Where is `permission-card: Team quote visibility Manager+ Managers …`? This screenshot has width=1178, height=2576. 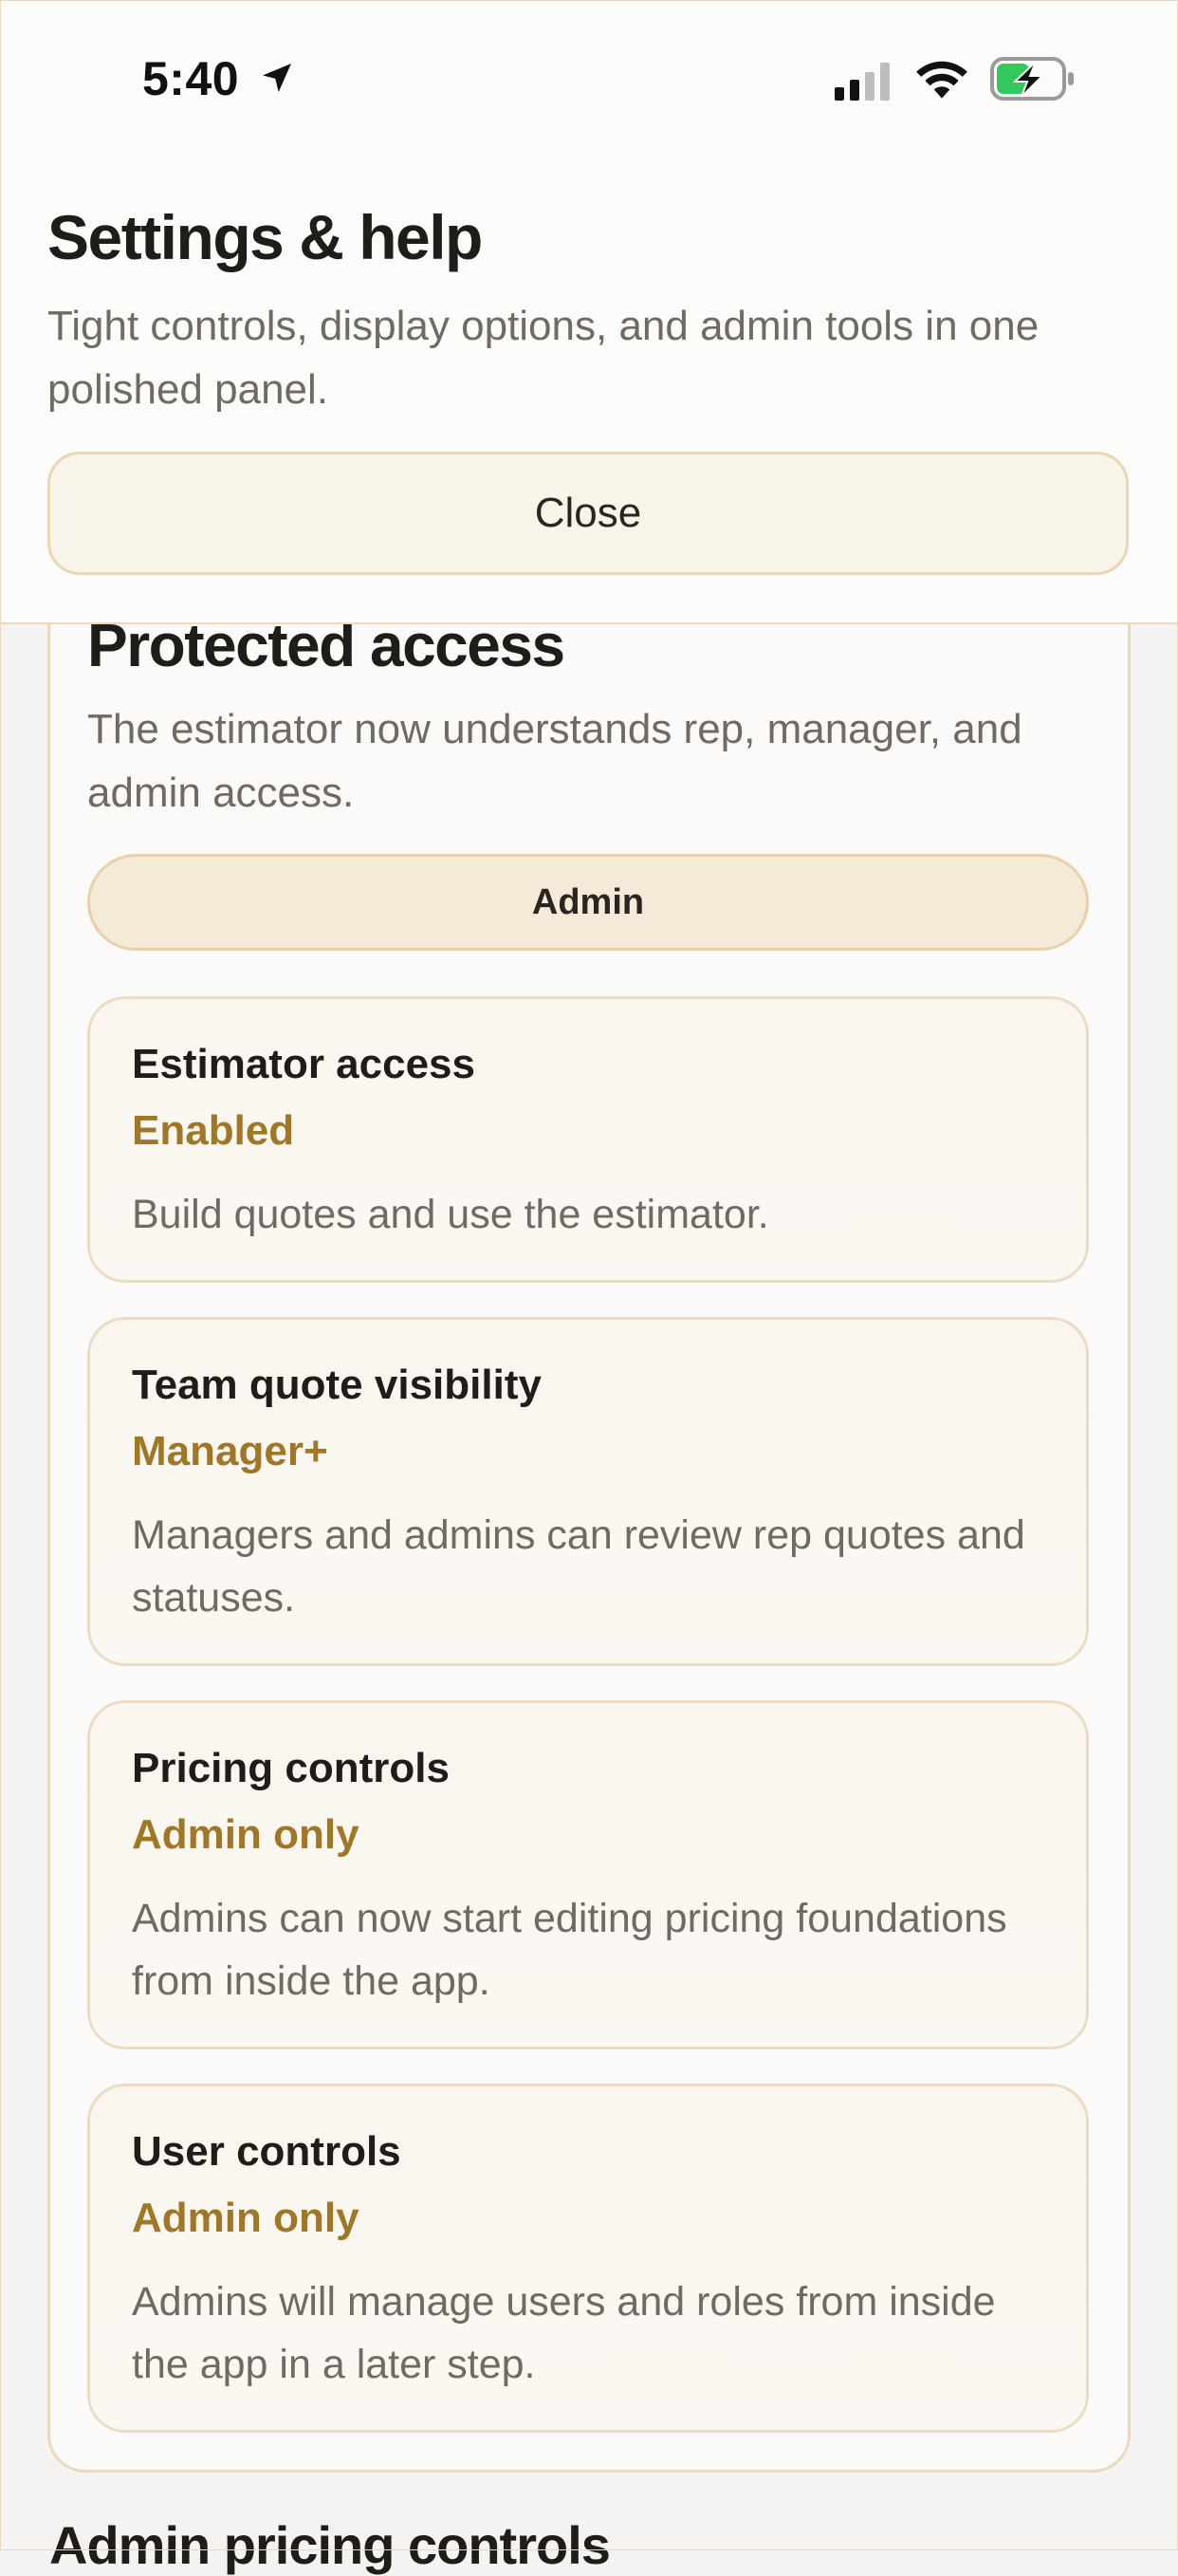
permission-card: Team quote visibility Manager+ Managers … is located at coordinates (588, 1491).